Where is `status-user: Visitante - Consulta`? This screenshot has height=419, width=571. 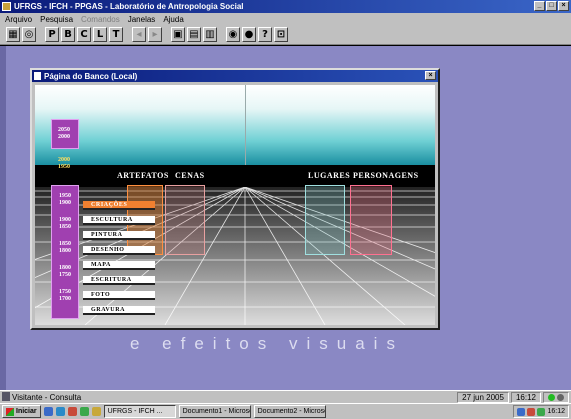
status-user: Visitante - Consulta is located at coordinates (228, 396).